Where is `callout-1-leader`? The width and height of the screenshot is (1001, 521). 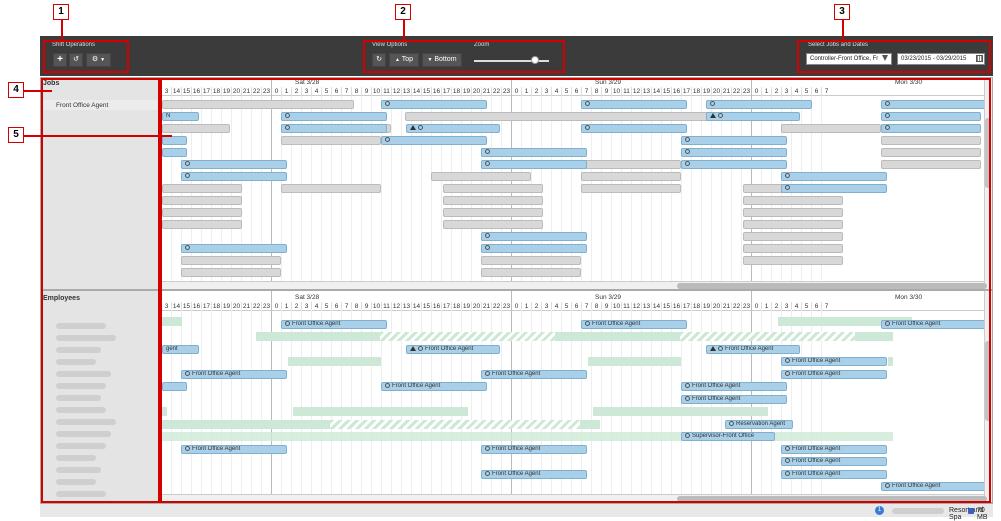
callout-1-leader is located at coordinates (62, 30).